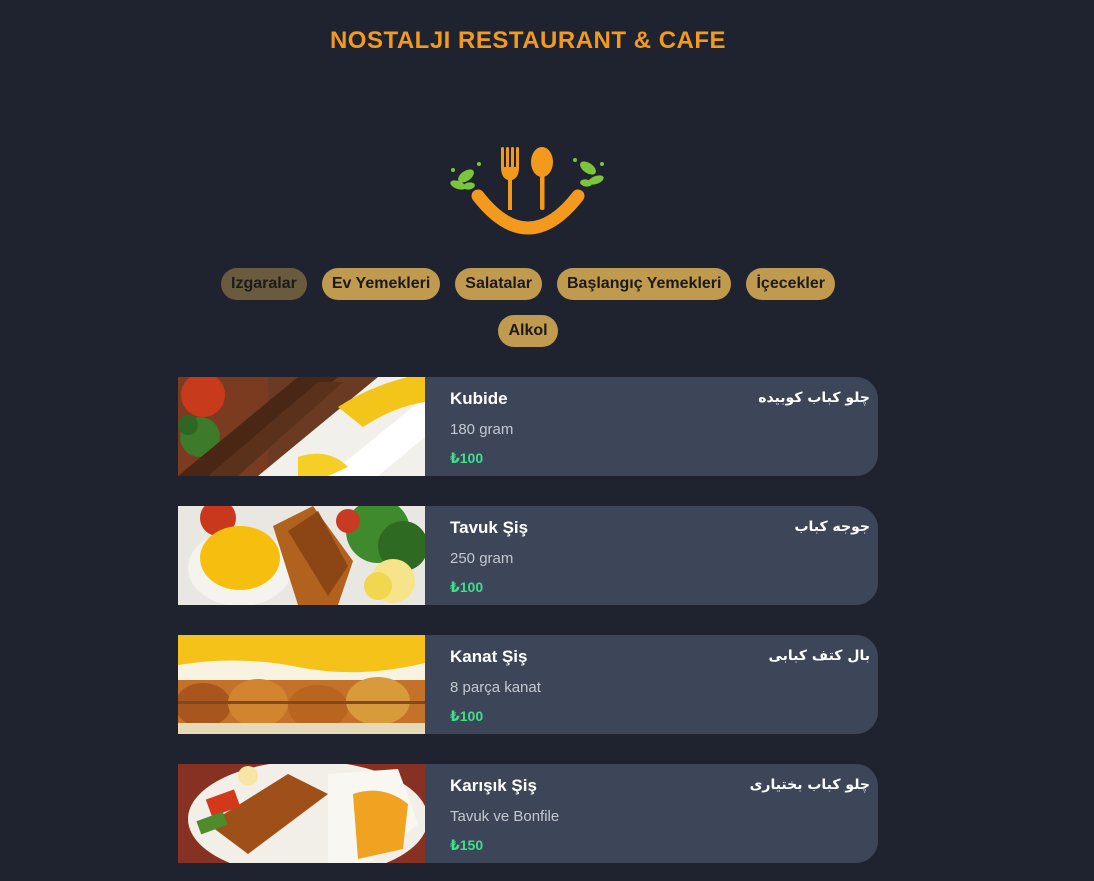  I want to click on tavuk-sis-photo, so click(301, 555).